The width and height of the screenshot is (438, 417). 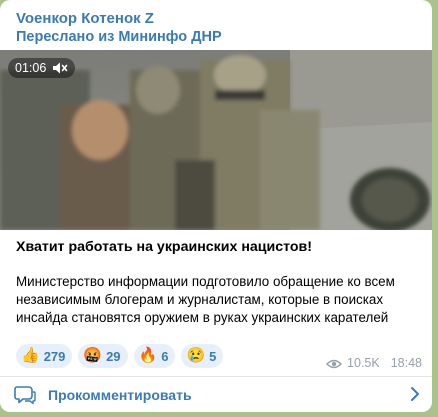 I want to click on chevron-right-icon, so click(x=415, y=394).